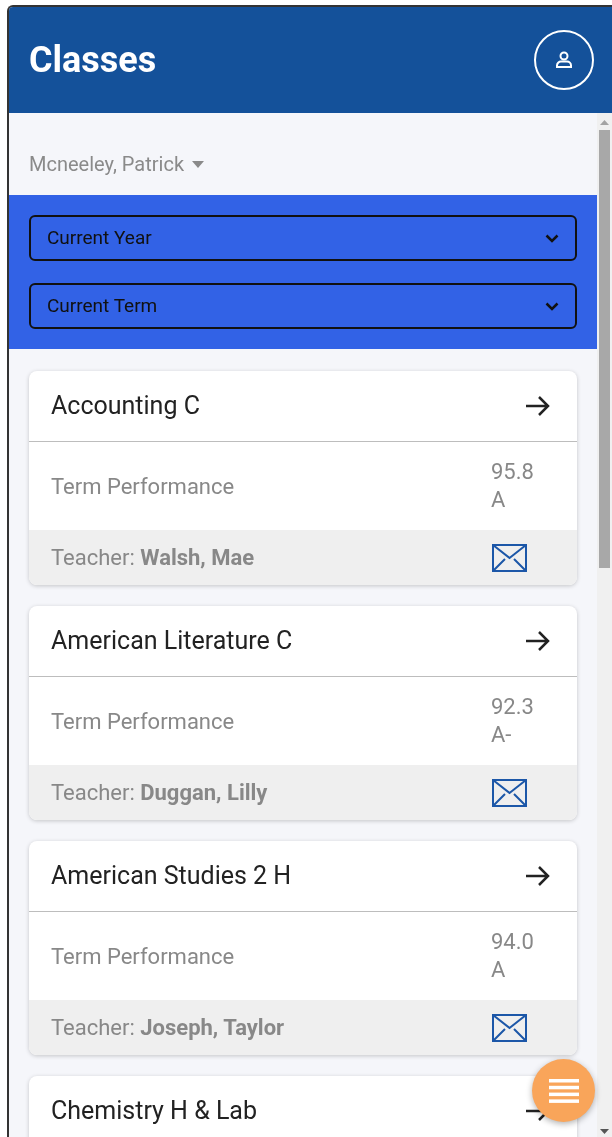 This screenshot has height=1137, width=612. What do you see at coordinates (153, 558) in the screenshot?
I see `teacher-name: Teacher: Walsh, Mae` at bounding box center [153, 558].